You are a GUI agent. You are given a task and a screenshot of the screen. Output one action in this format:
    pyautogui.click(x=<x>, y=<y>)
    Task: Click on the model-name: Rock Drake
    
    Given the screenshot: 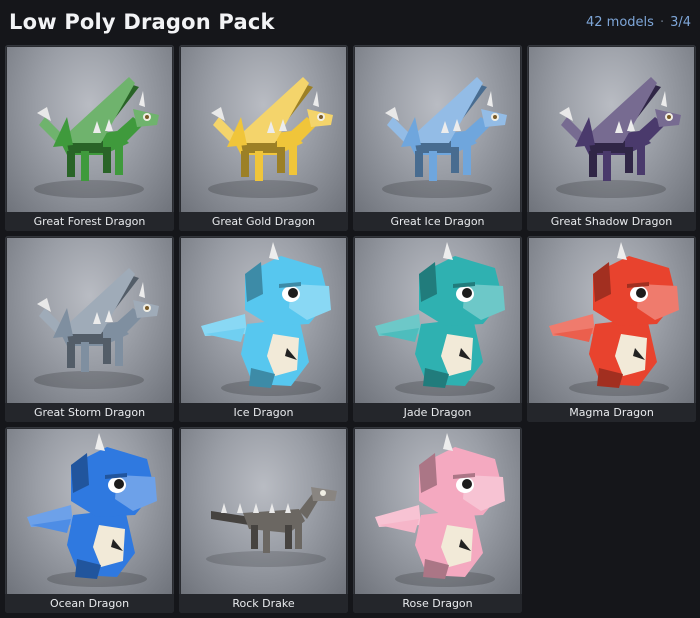 What is the action you would take?
    pyautogui.click(x=263, y=603)
    